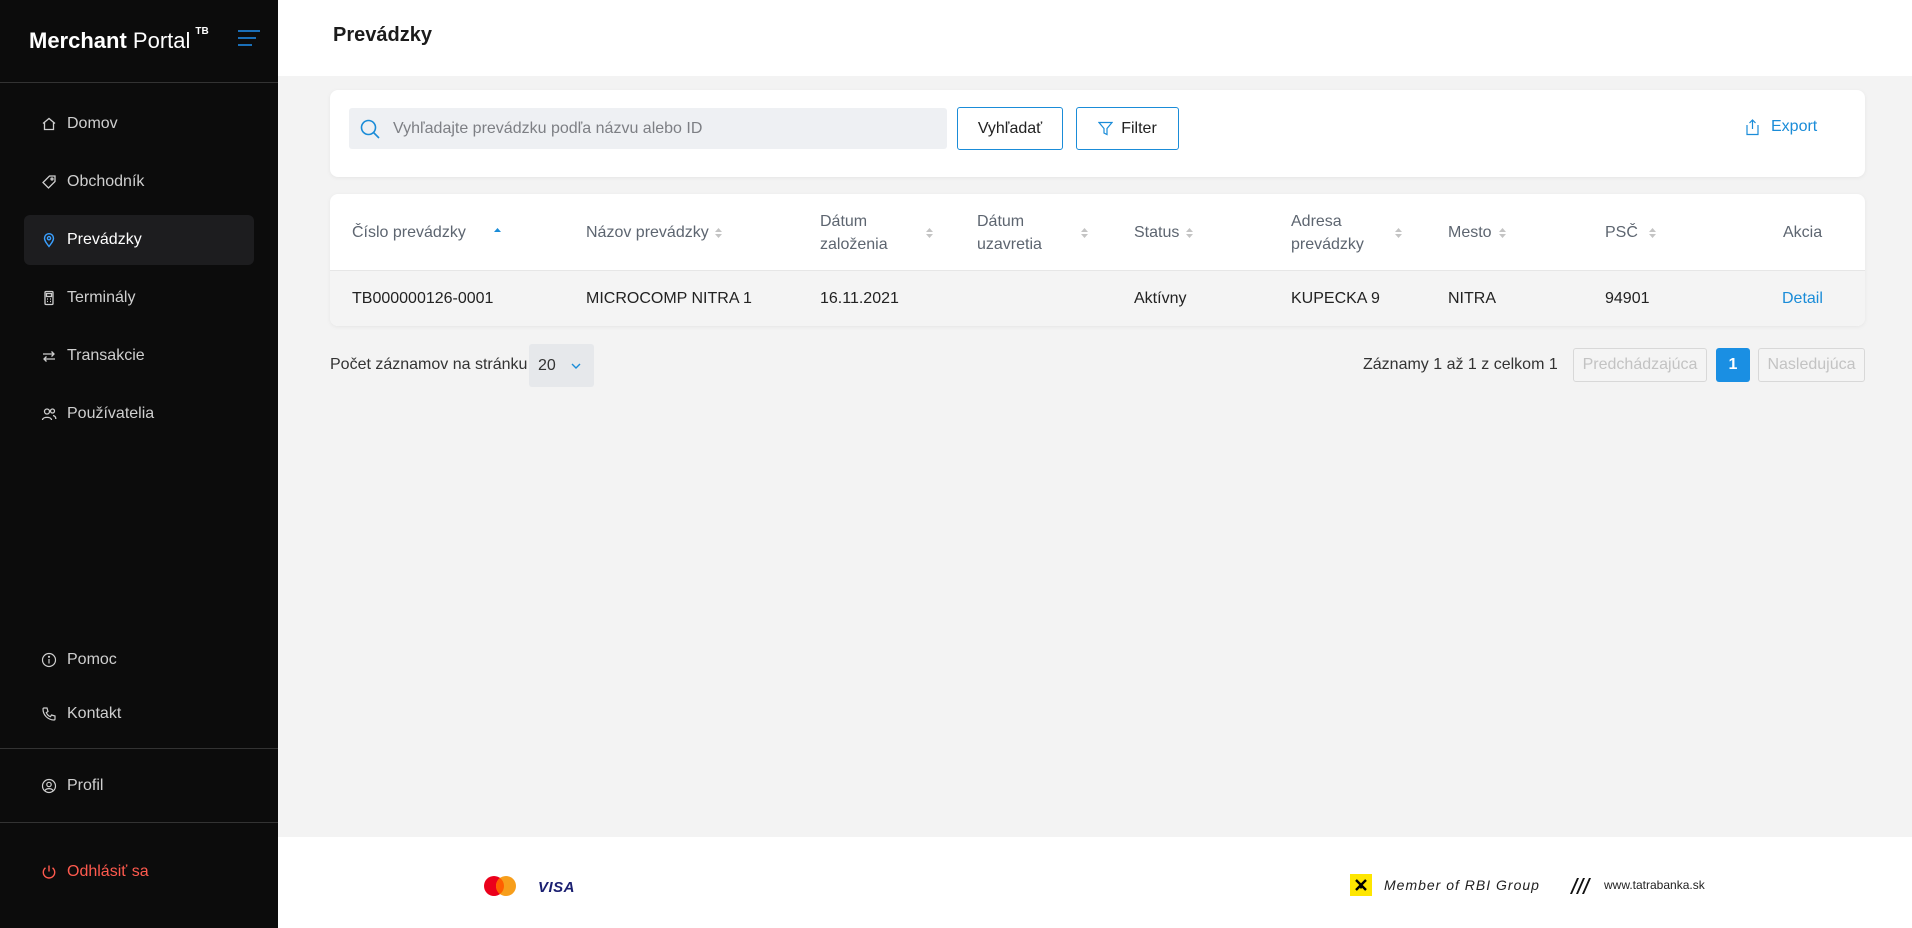 This screenshot has width=1912, height=928. Describe the element at coordinates (92, 123) in the screenshot. I see `sidebar-item-label: Domov` at that location.